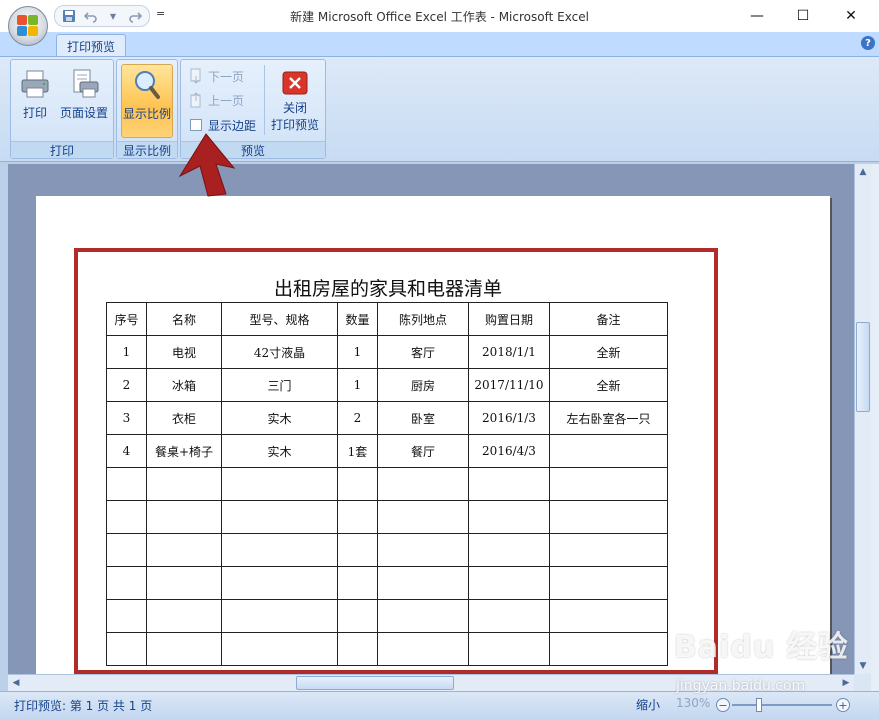 The height and width of the screenshot is (720, 879). Describe the element at coordinates (509, 418) in the screenshot. I see `table-cell: 2016/1/3` at that location.